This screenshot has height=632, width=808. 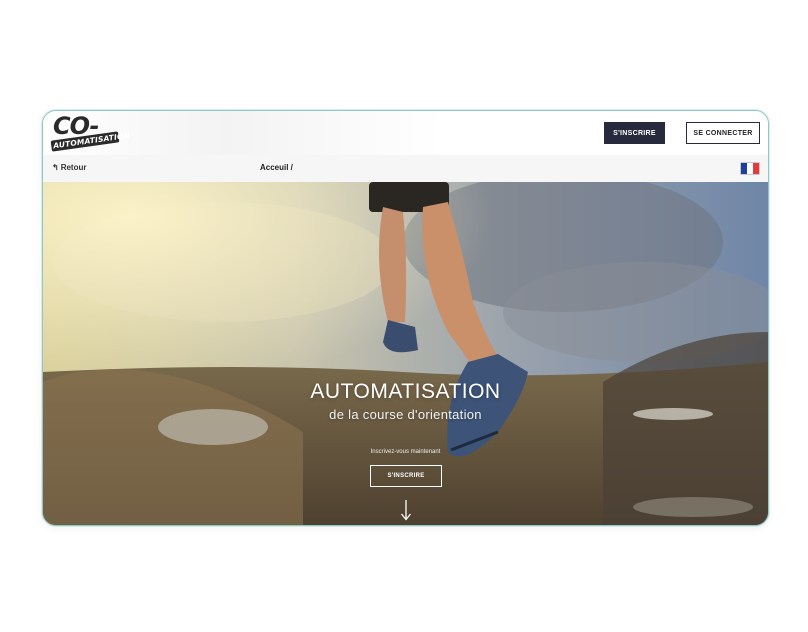 What do you see at coordinates (405, 452) in the screenshot?
I see `hero-cta-text: Inscrivez-vous maintenant` at bounding box center [405, 452].